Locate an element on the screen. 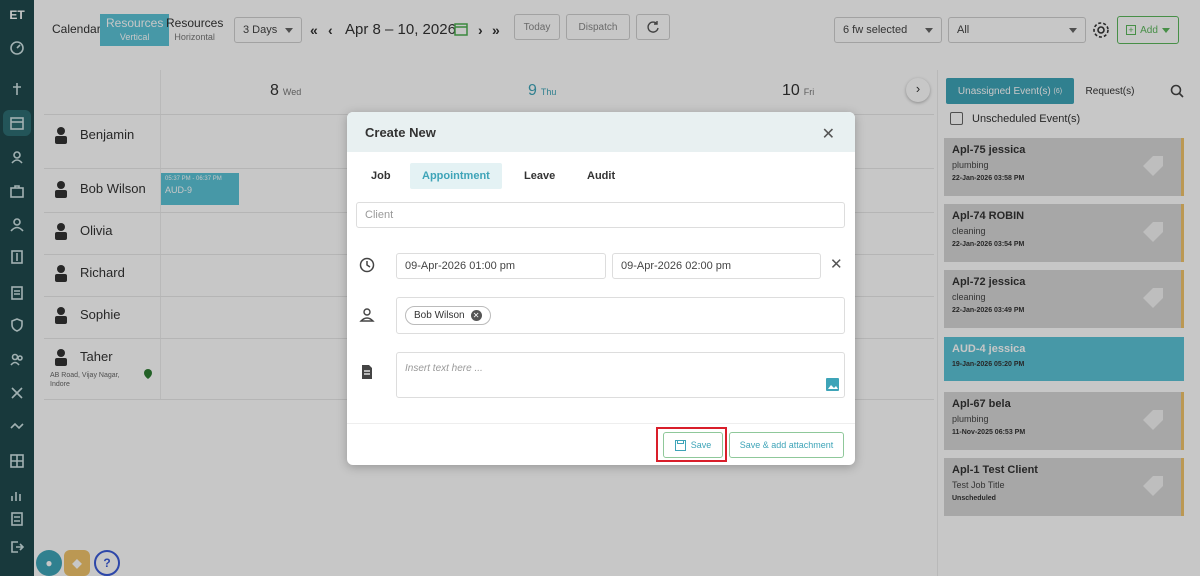 Image resolution: width=1200 pixels, height=576 pixels. notes-icon is located at coordinates (367, 372).